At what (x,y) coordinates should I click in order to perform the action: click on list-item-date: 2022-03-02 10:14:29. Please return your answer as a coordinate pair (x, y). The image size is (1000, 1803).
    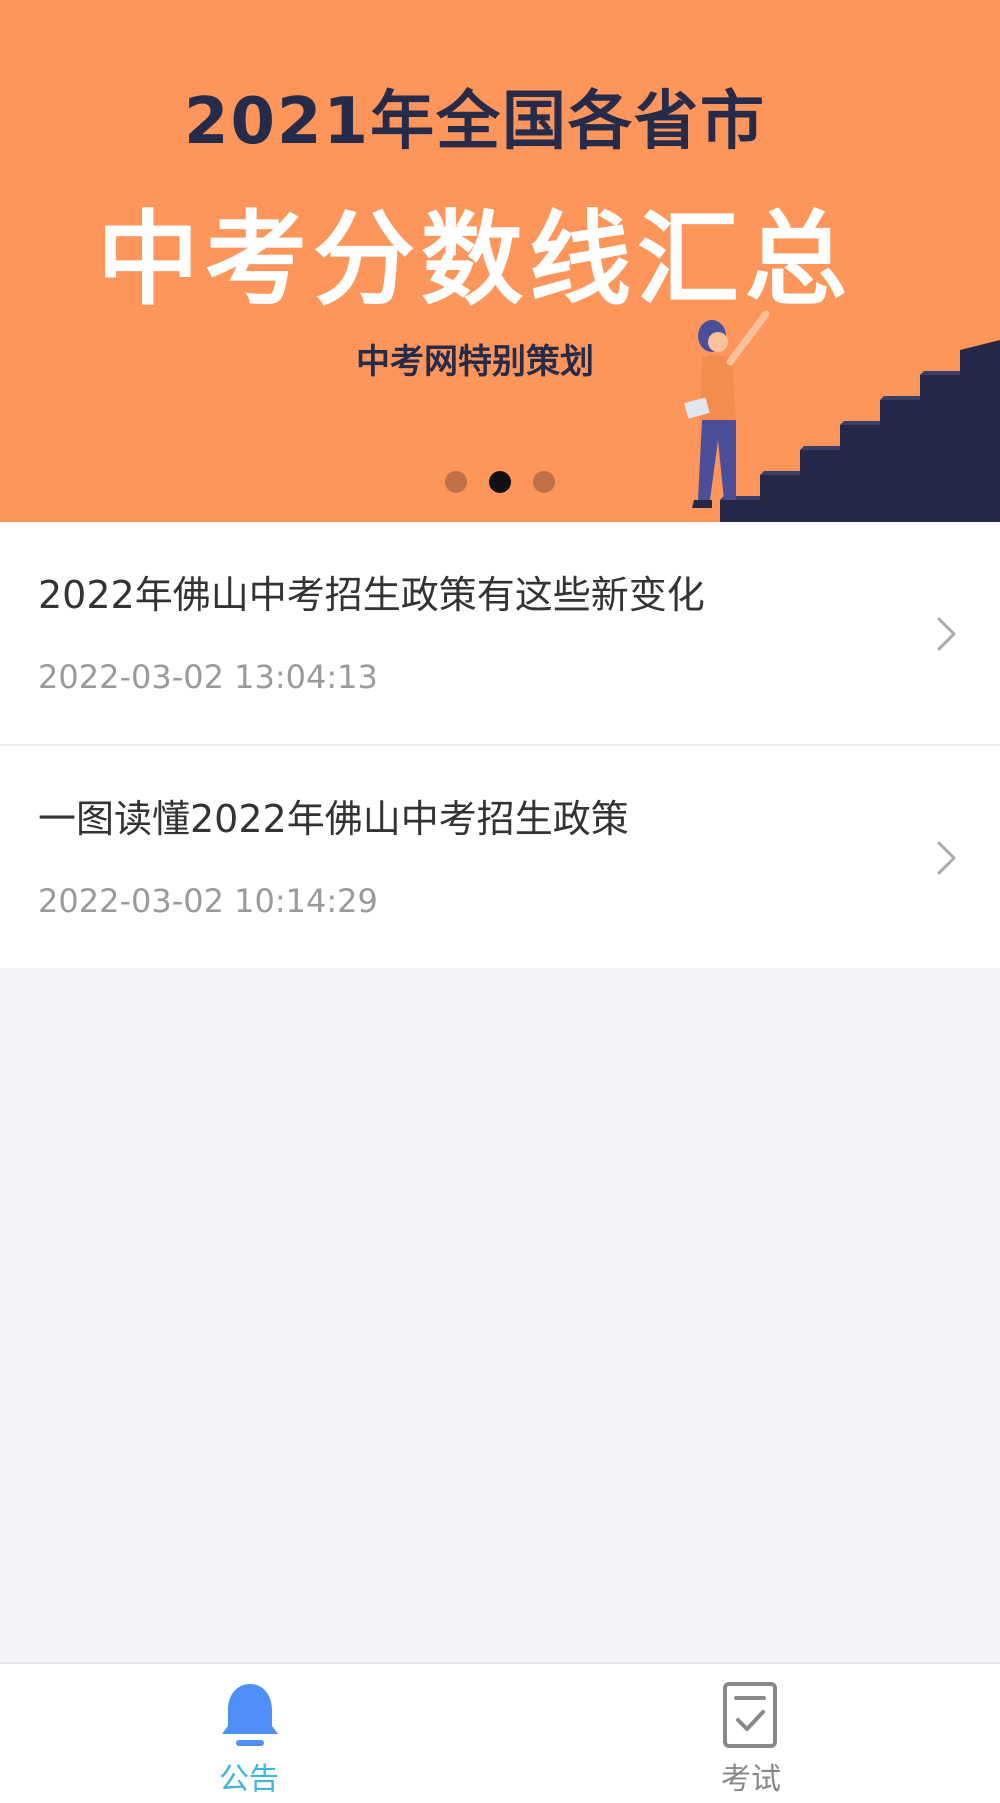
    Looking at the image, I should click on (208, 901).